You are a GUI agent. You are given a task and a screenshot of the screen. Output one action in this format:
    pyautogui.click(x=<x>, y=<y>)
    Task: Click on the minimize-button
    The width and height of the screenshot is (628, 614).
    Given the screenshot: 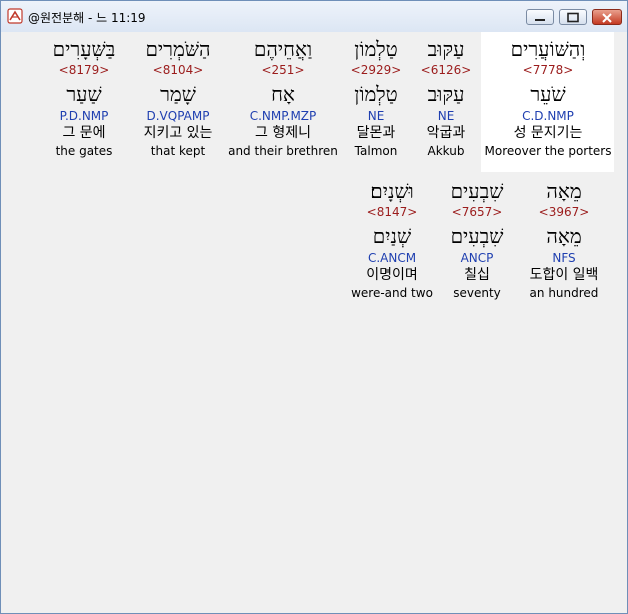 What is the action you would take?
    pyautogui.click(x=540, y=17)
    